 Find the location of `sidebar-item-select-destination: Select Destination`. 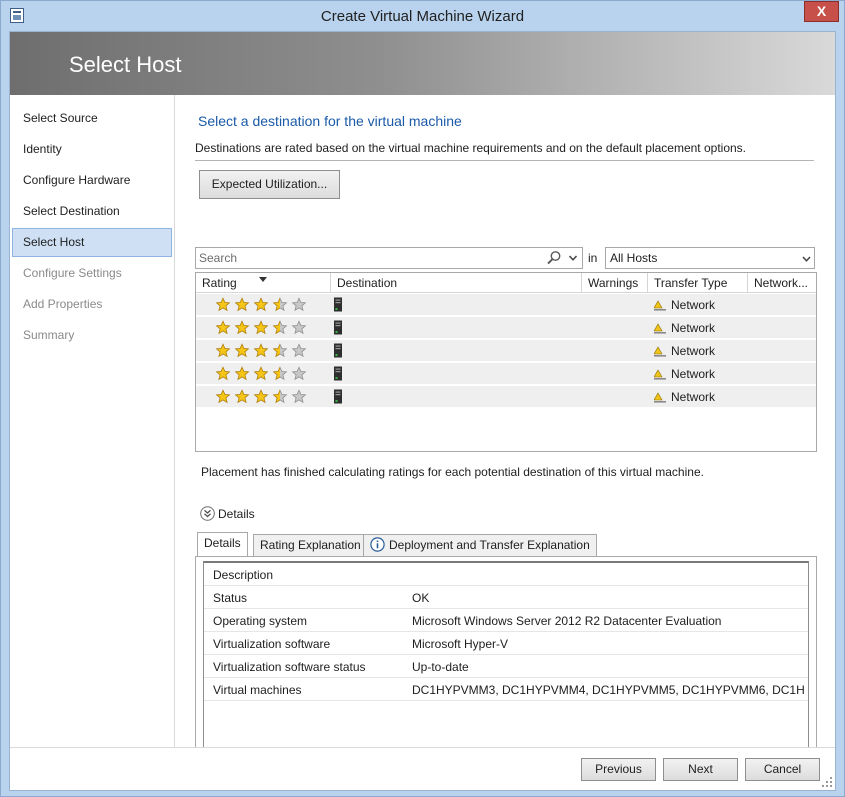

sidebar-item-select-destination: Select Destination is located at coordinates (92, 211).